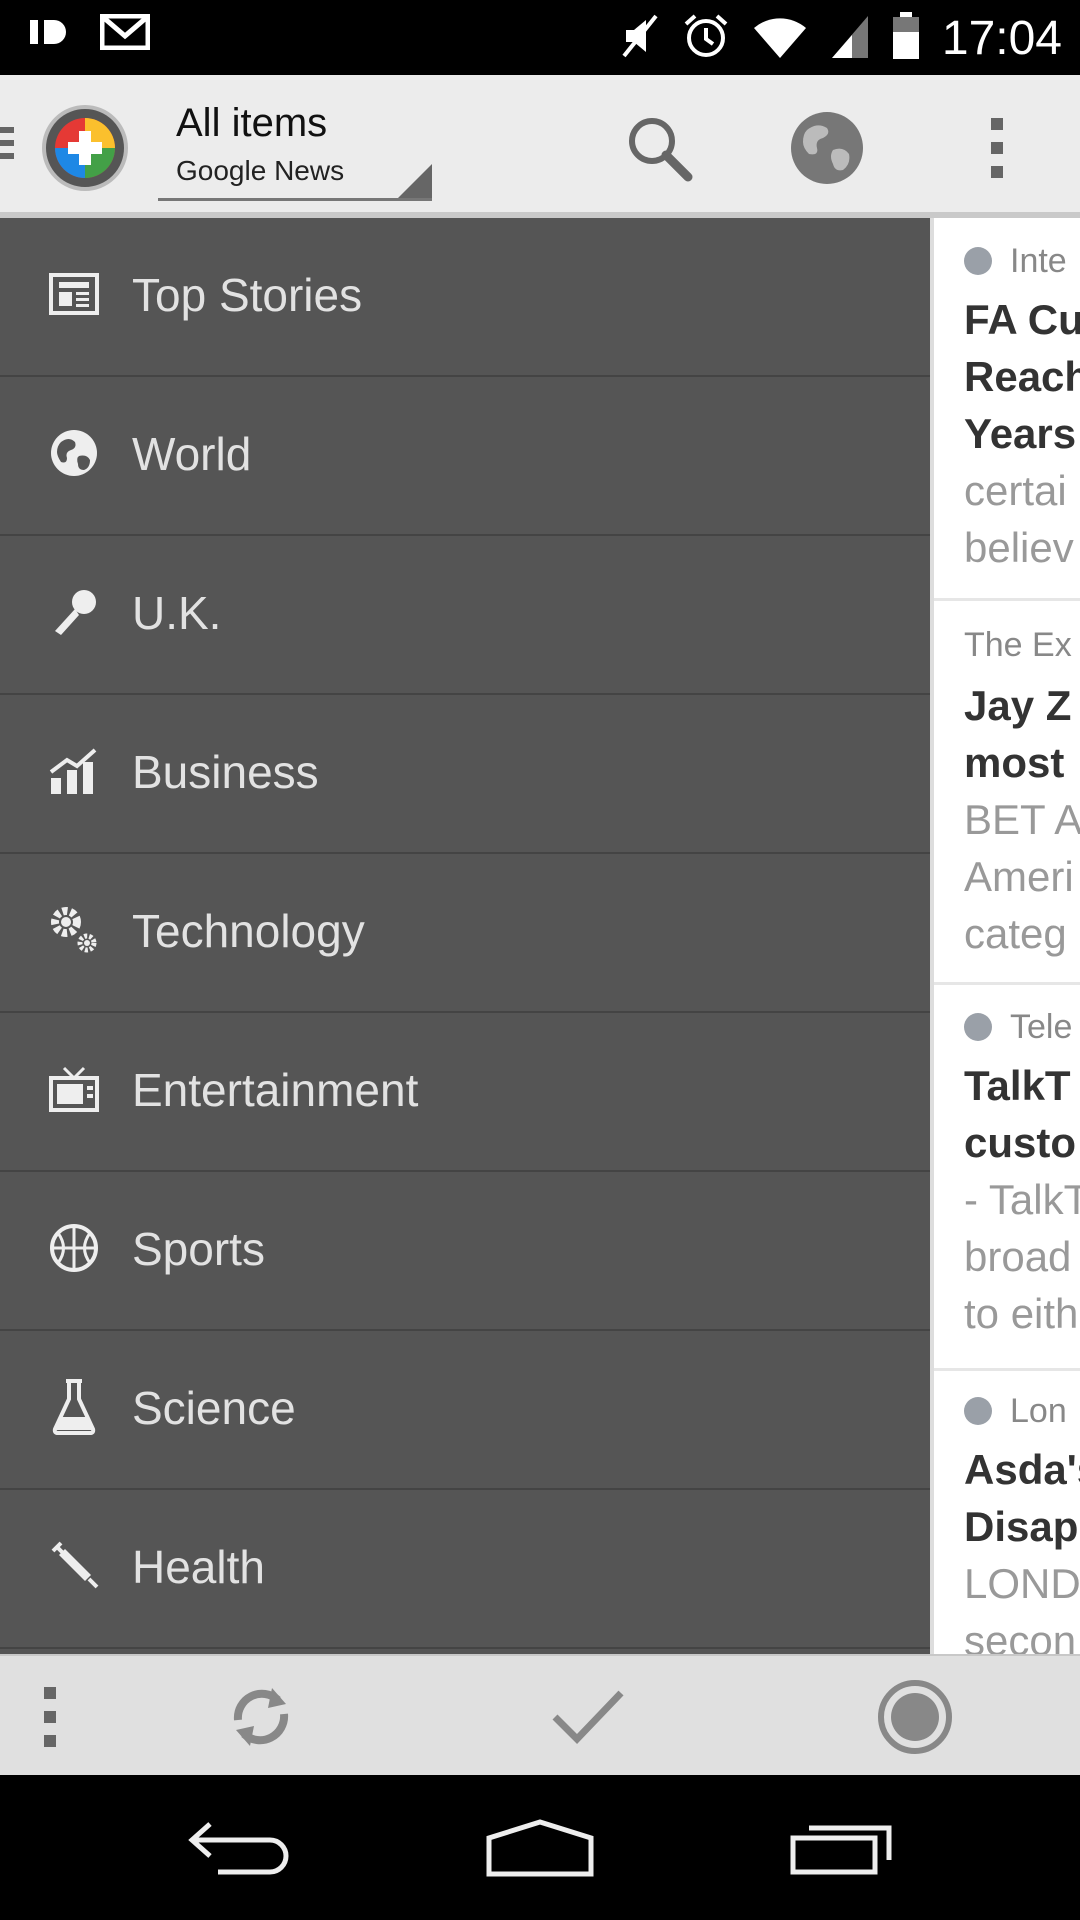 The image size is (1080, 1920). What do you see at coordinates (842, 1848) in the screenshot?
I see `recents-icon` at bounding box center [842, 1848].